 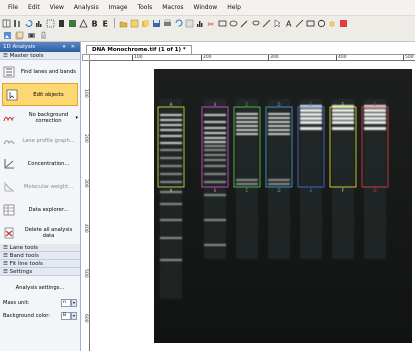 I want to click on menu-window: Window, so click(x=206, y=7).